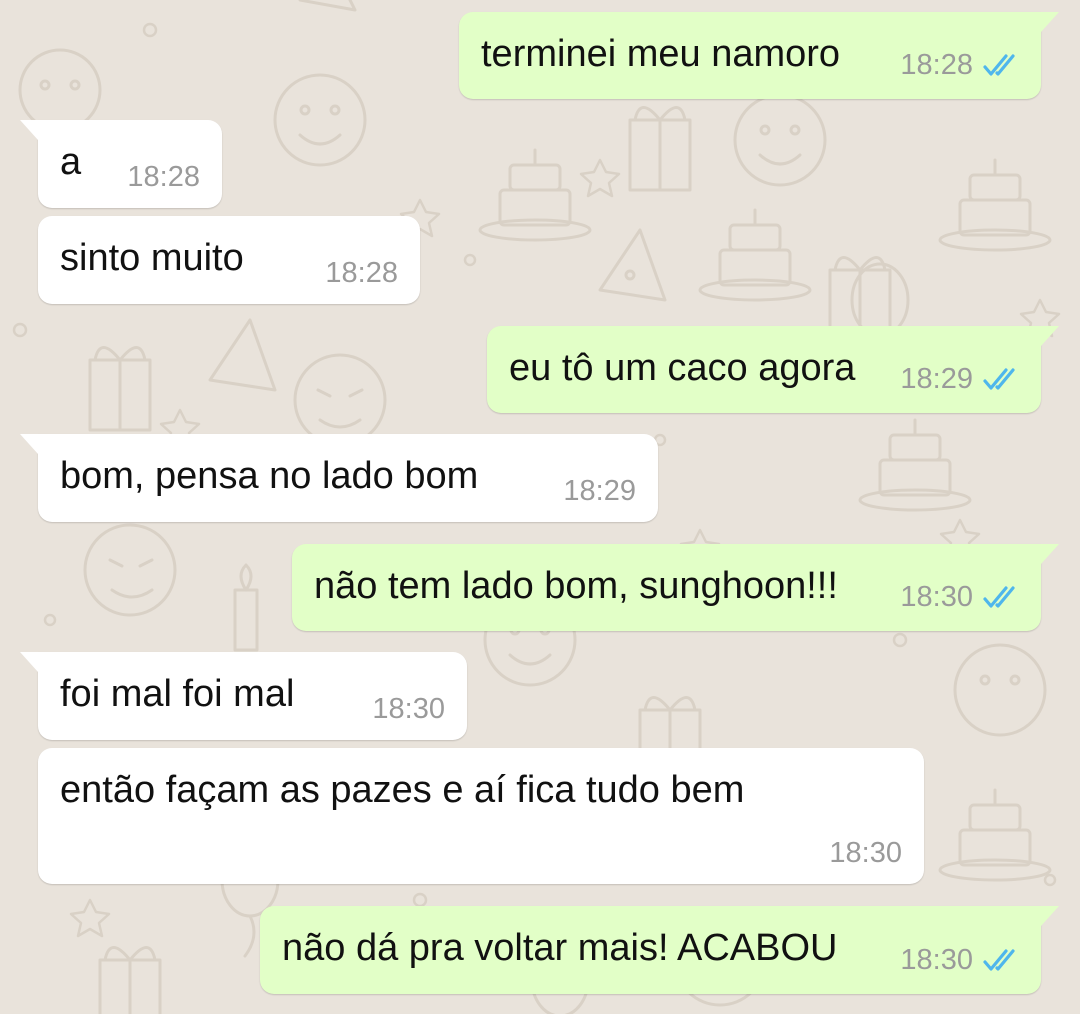 This screenshot has height=1014, width=1080. I want to click on message-bubble-outgoing: não dá pra voltar mais! ACABOU 18:30, so click(659, 950).